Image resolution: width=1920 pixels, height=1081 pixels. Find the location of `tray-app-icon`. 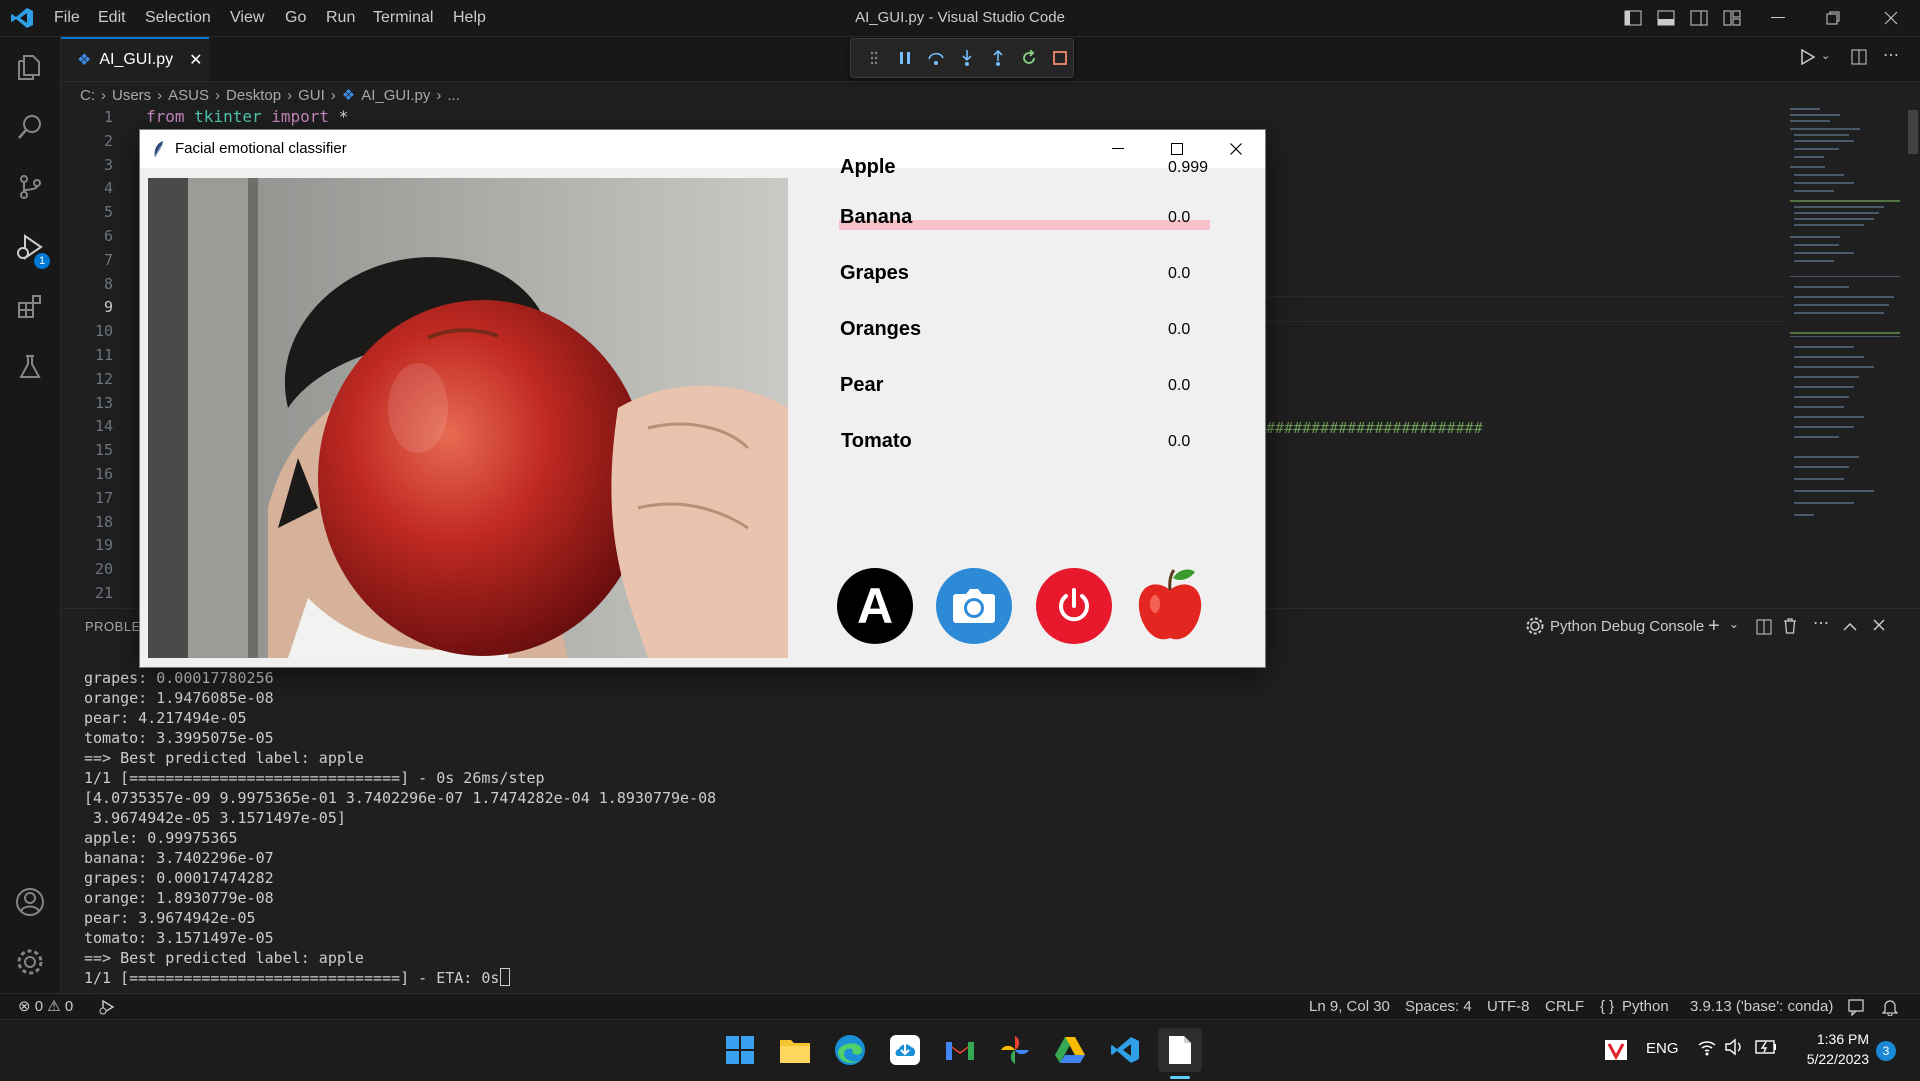

tray-app-icon is located at coordinates (1616, 1050).